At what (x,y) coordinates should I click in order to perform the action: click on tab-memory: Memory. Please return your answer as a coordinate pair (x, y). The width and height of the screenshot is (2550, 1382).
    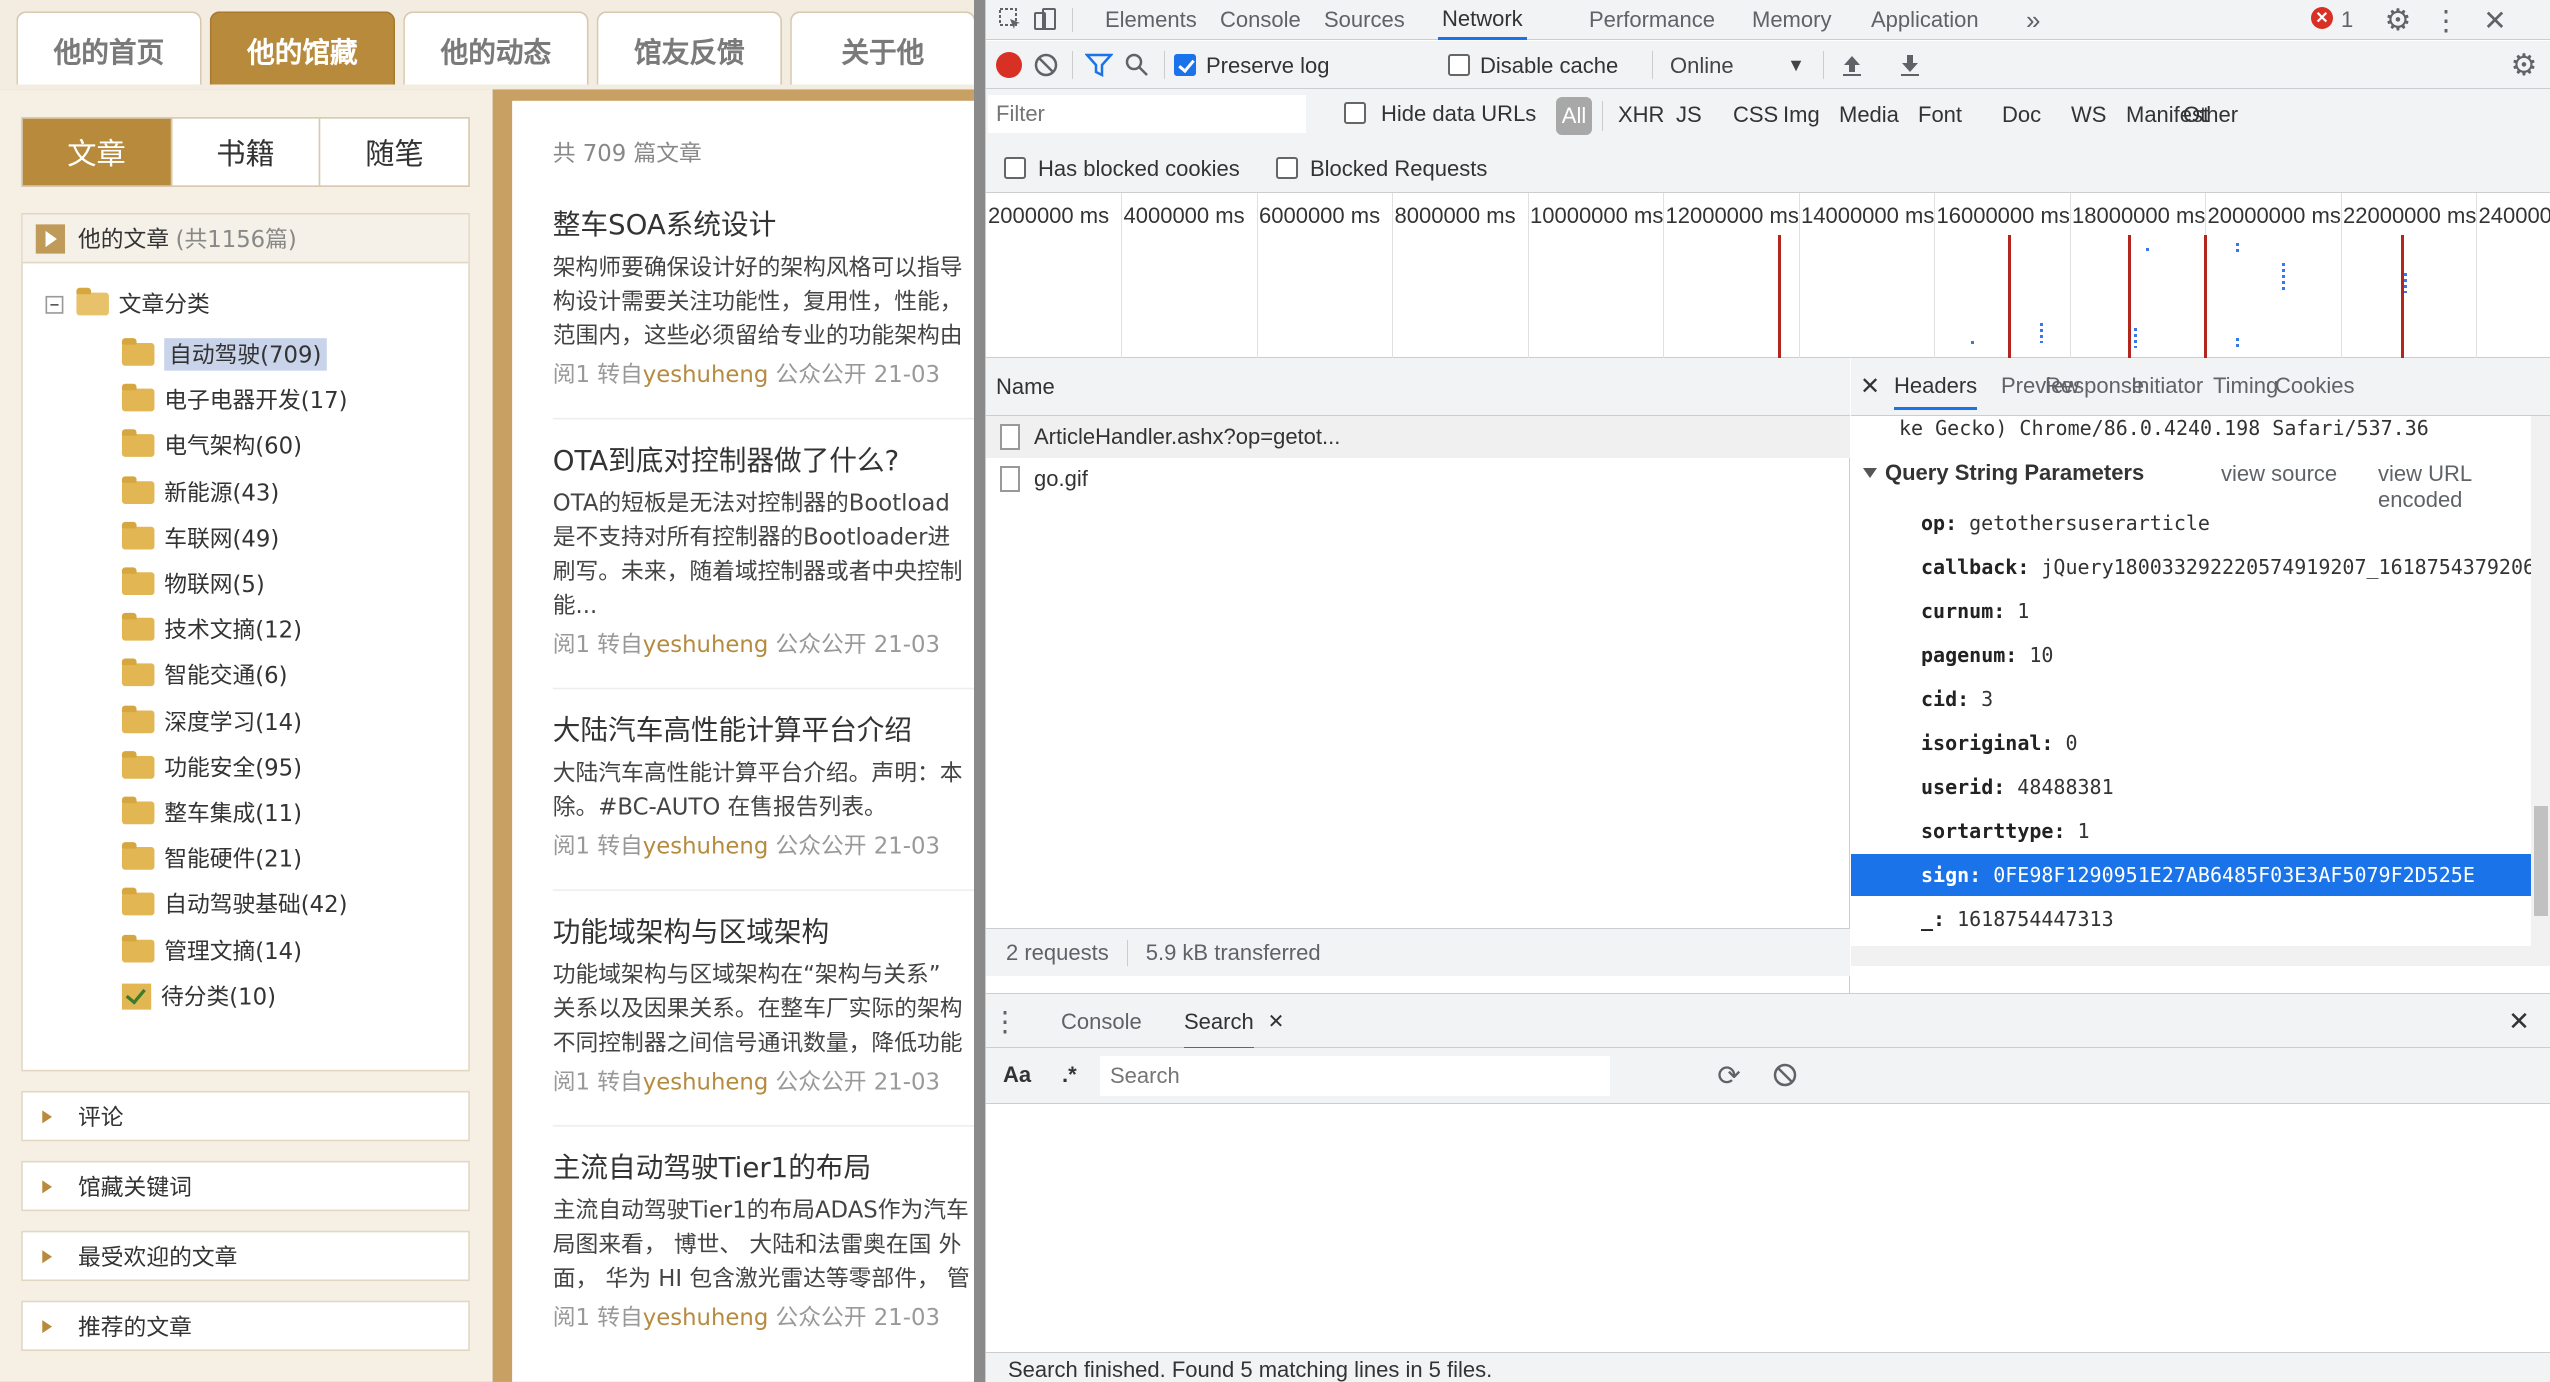
    Looking at the image, I should click on (1791, 20).